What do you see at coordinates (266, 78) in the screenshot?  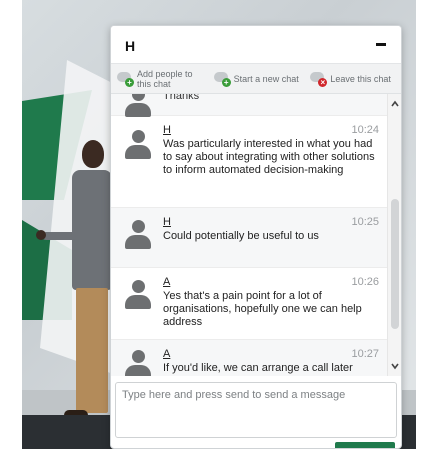 I see `start-chat-label: Start a new chat` at bounding box center [266, 78].